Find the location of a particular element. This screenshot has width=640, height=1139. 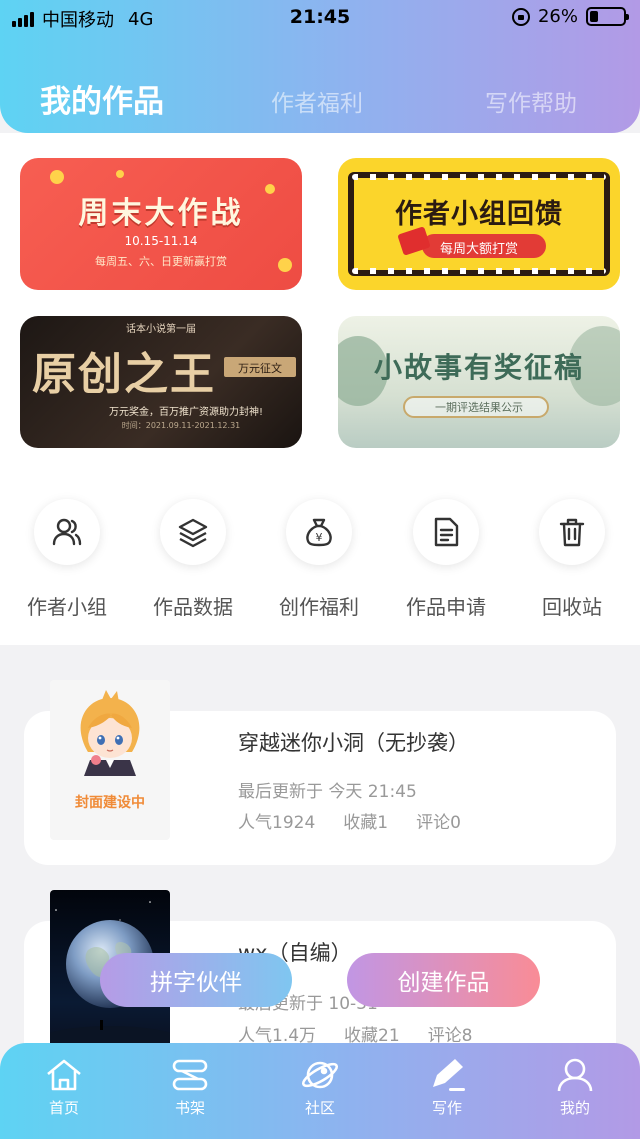

banner-author-group-reward: 作者小组回馈 每周大额打赏 is located at coordinates (479, 224).